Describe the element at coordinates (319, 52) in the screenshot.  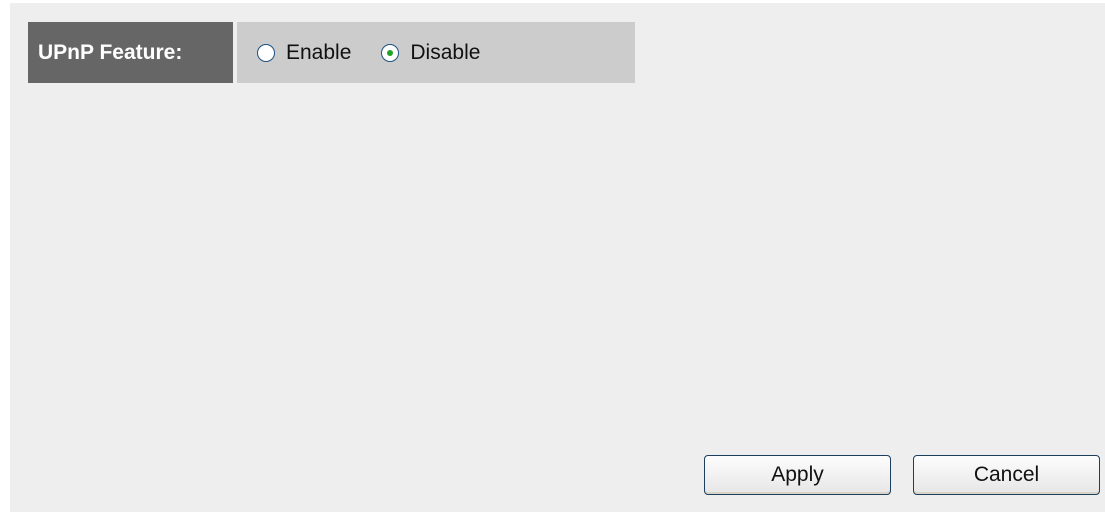
I see `radio-enable-label: Enable` at that location.